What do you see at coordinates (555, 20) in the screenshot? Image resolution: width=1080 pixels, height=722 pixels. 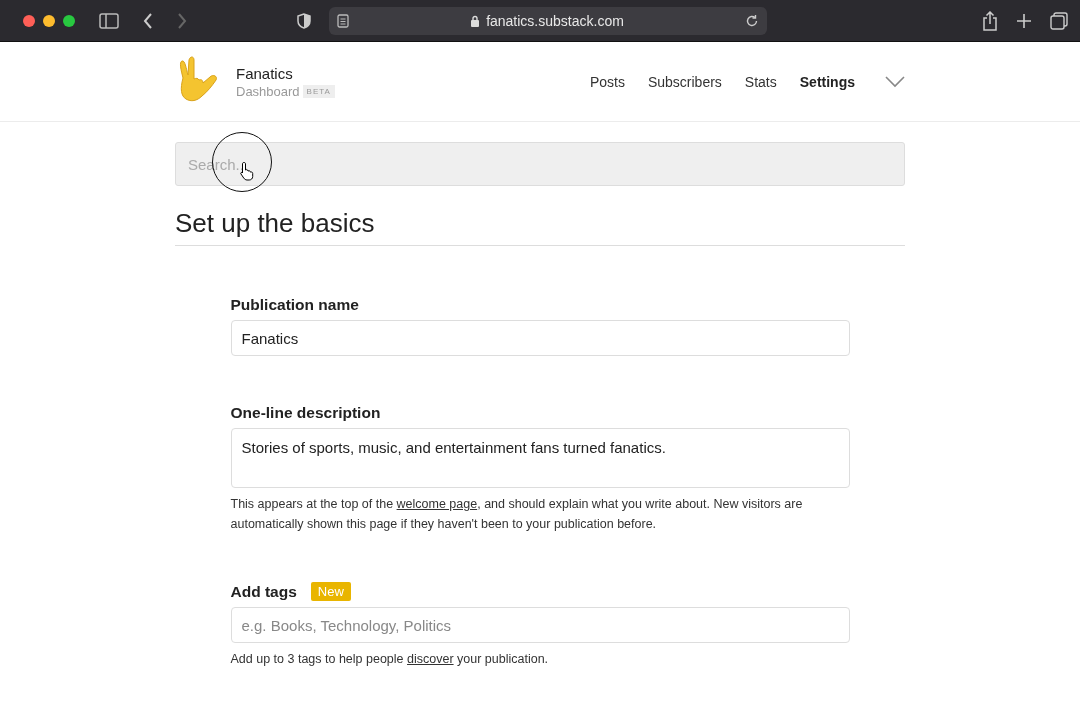 I see `url-text: fanatics.substack.com` at bounding box center [555, 20].